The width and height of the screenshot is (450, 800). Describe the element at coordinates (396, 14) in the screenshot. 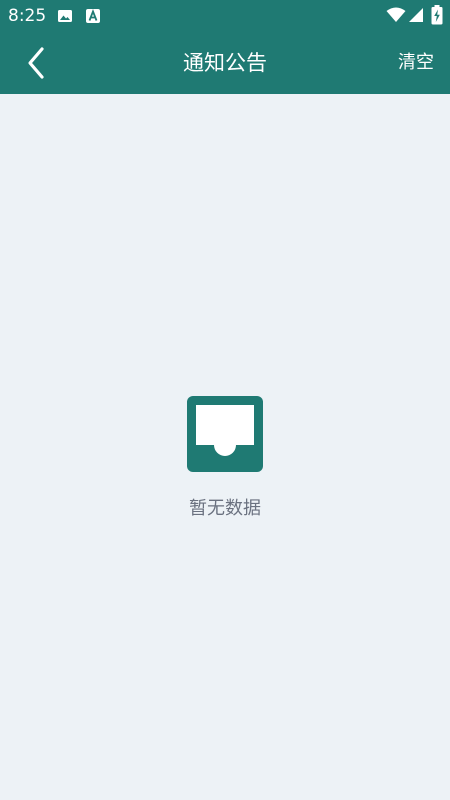

I see `wifi-icon` at that location.